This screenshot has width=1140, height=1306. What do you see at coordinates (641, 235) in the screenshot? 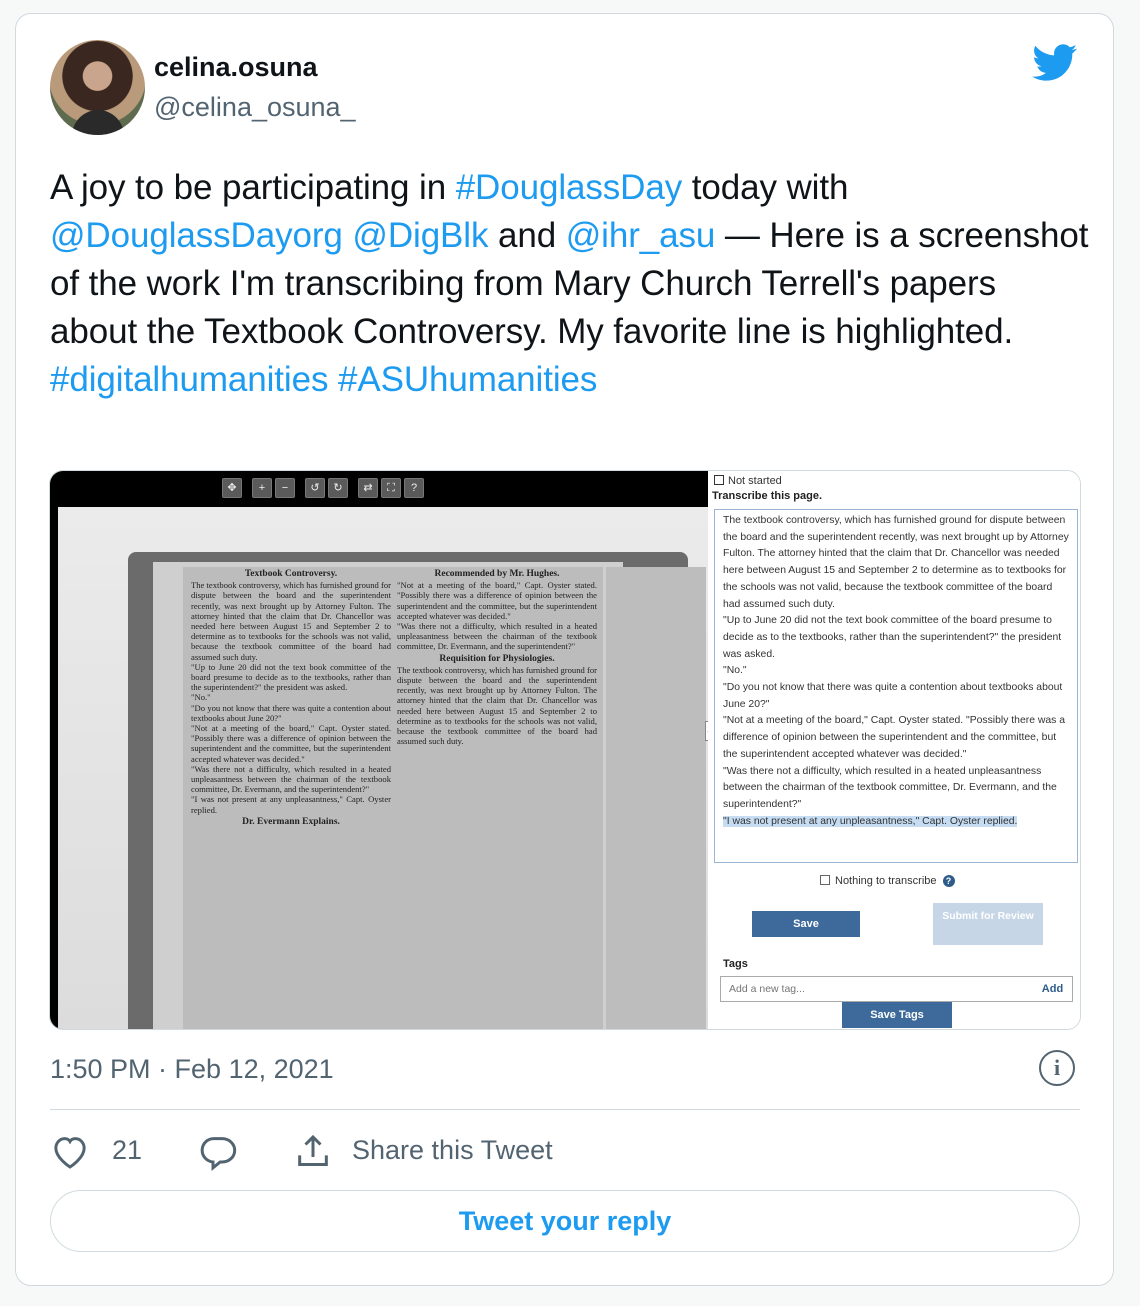
I see `mention-link: @ihr_asu` at bounding box center [641, 235].